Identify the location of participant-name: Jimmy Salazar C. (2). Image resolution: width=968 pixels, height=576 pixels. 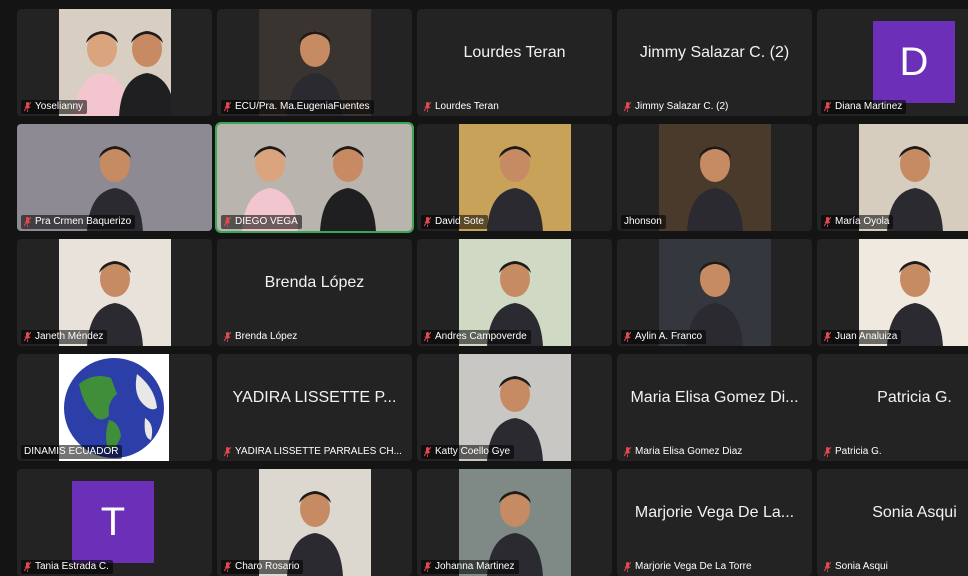
(682, 106).